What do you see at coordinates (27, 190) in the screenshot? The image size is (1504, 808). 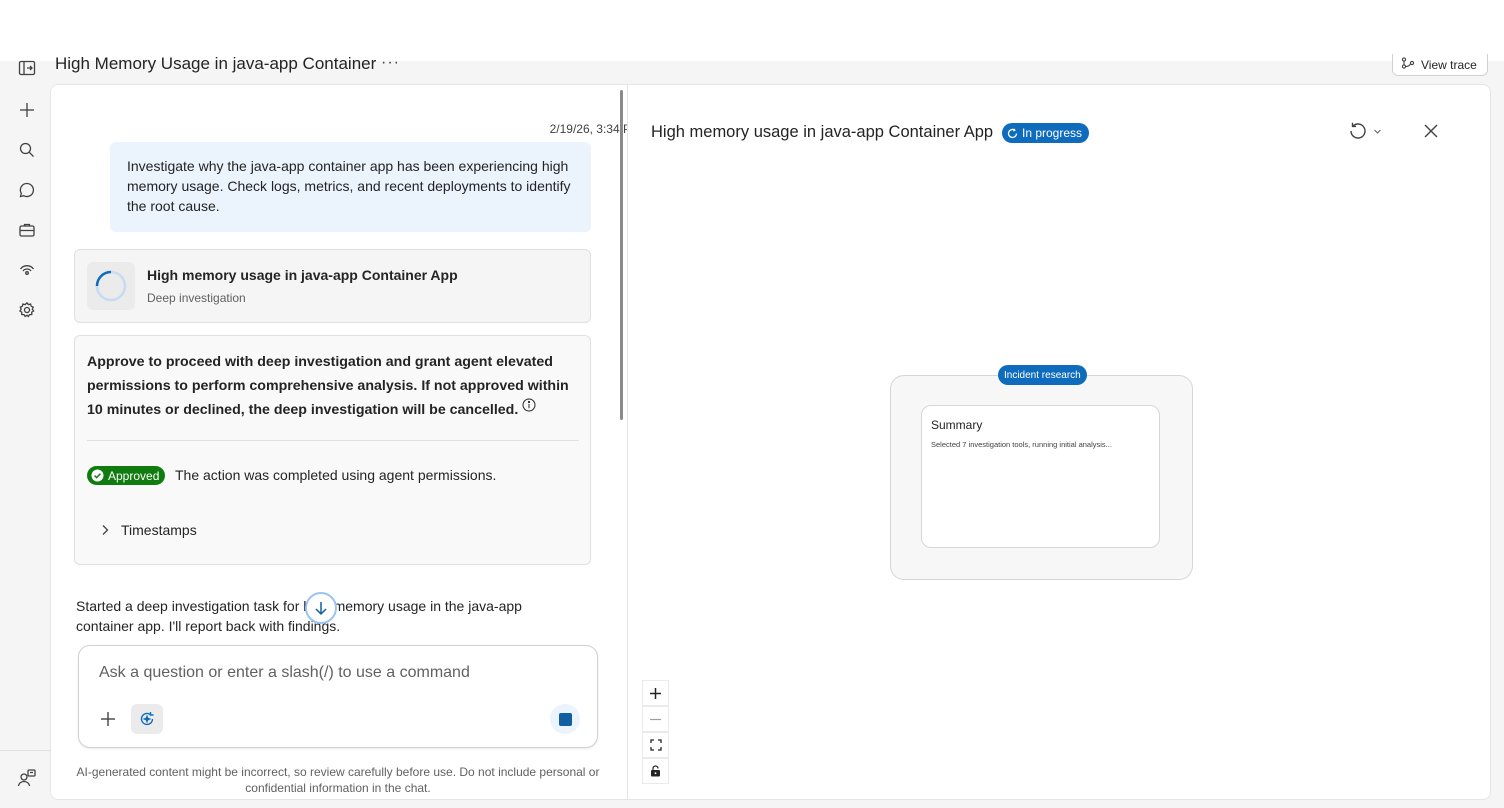 I see `chat-icon` at bounding box center [27, 190].